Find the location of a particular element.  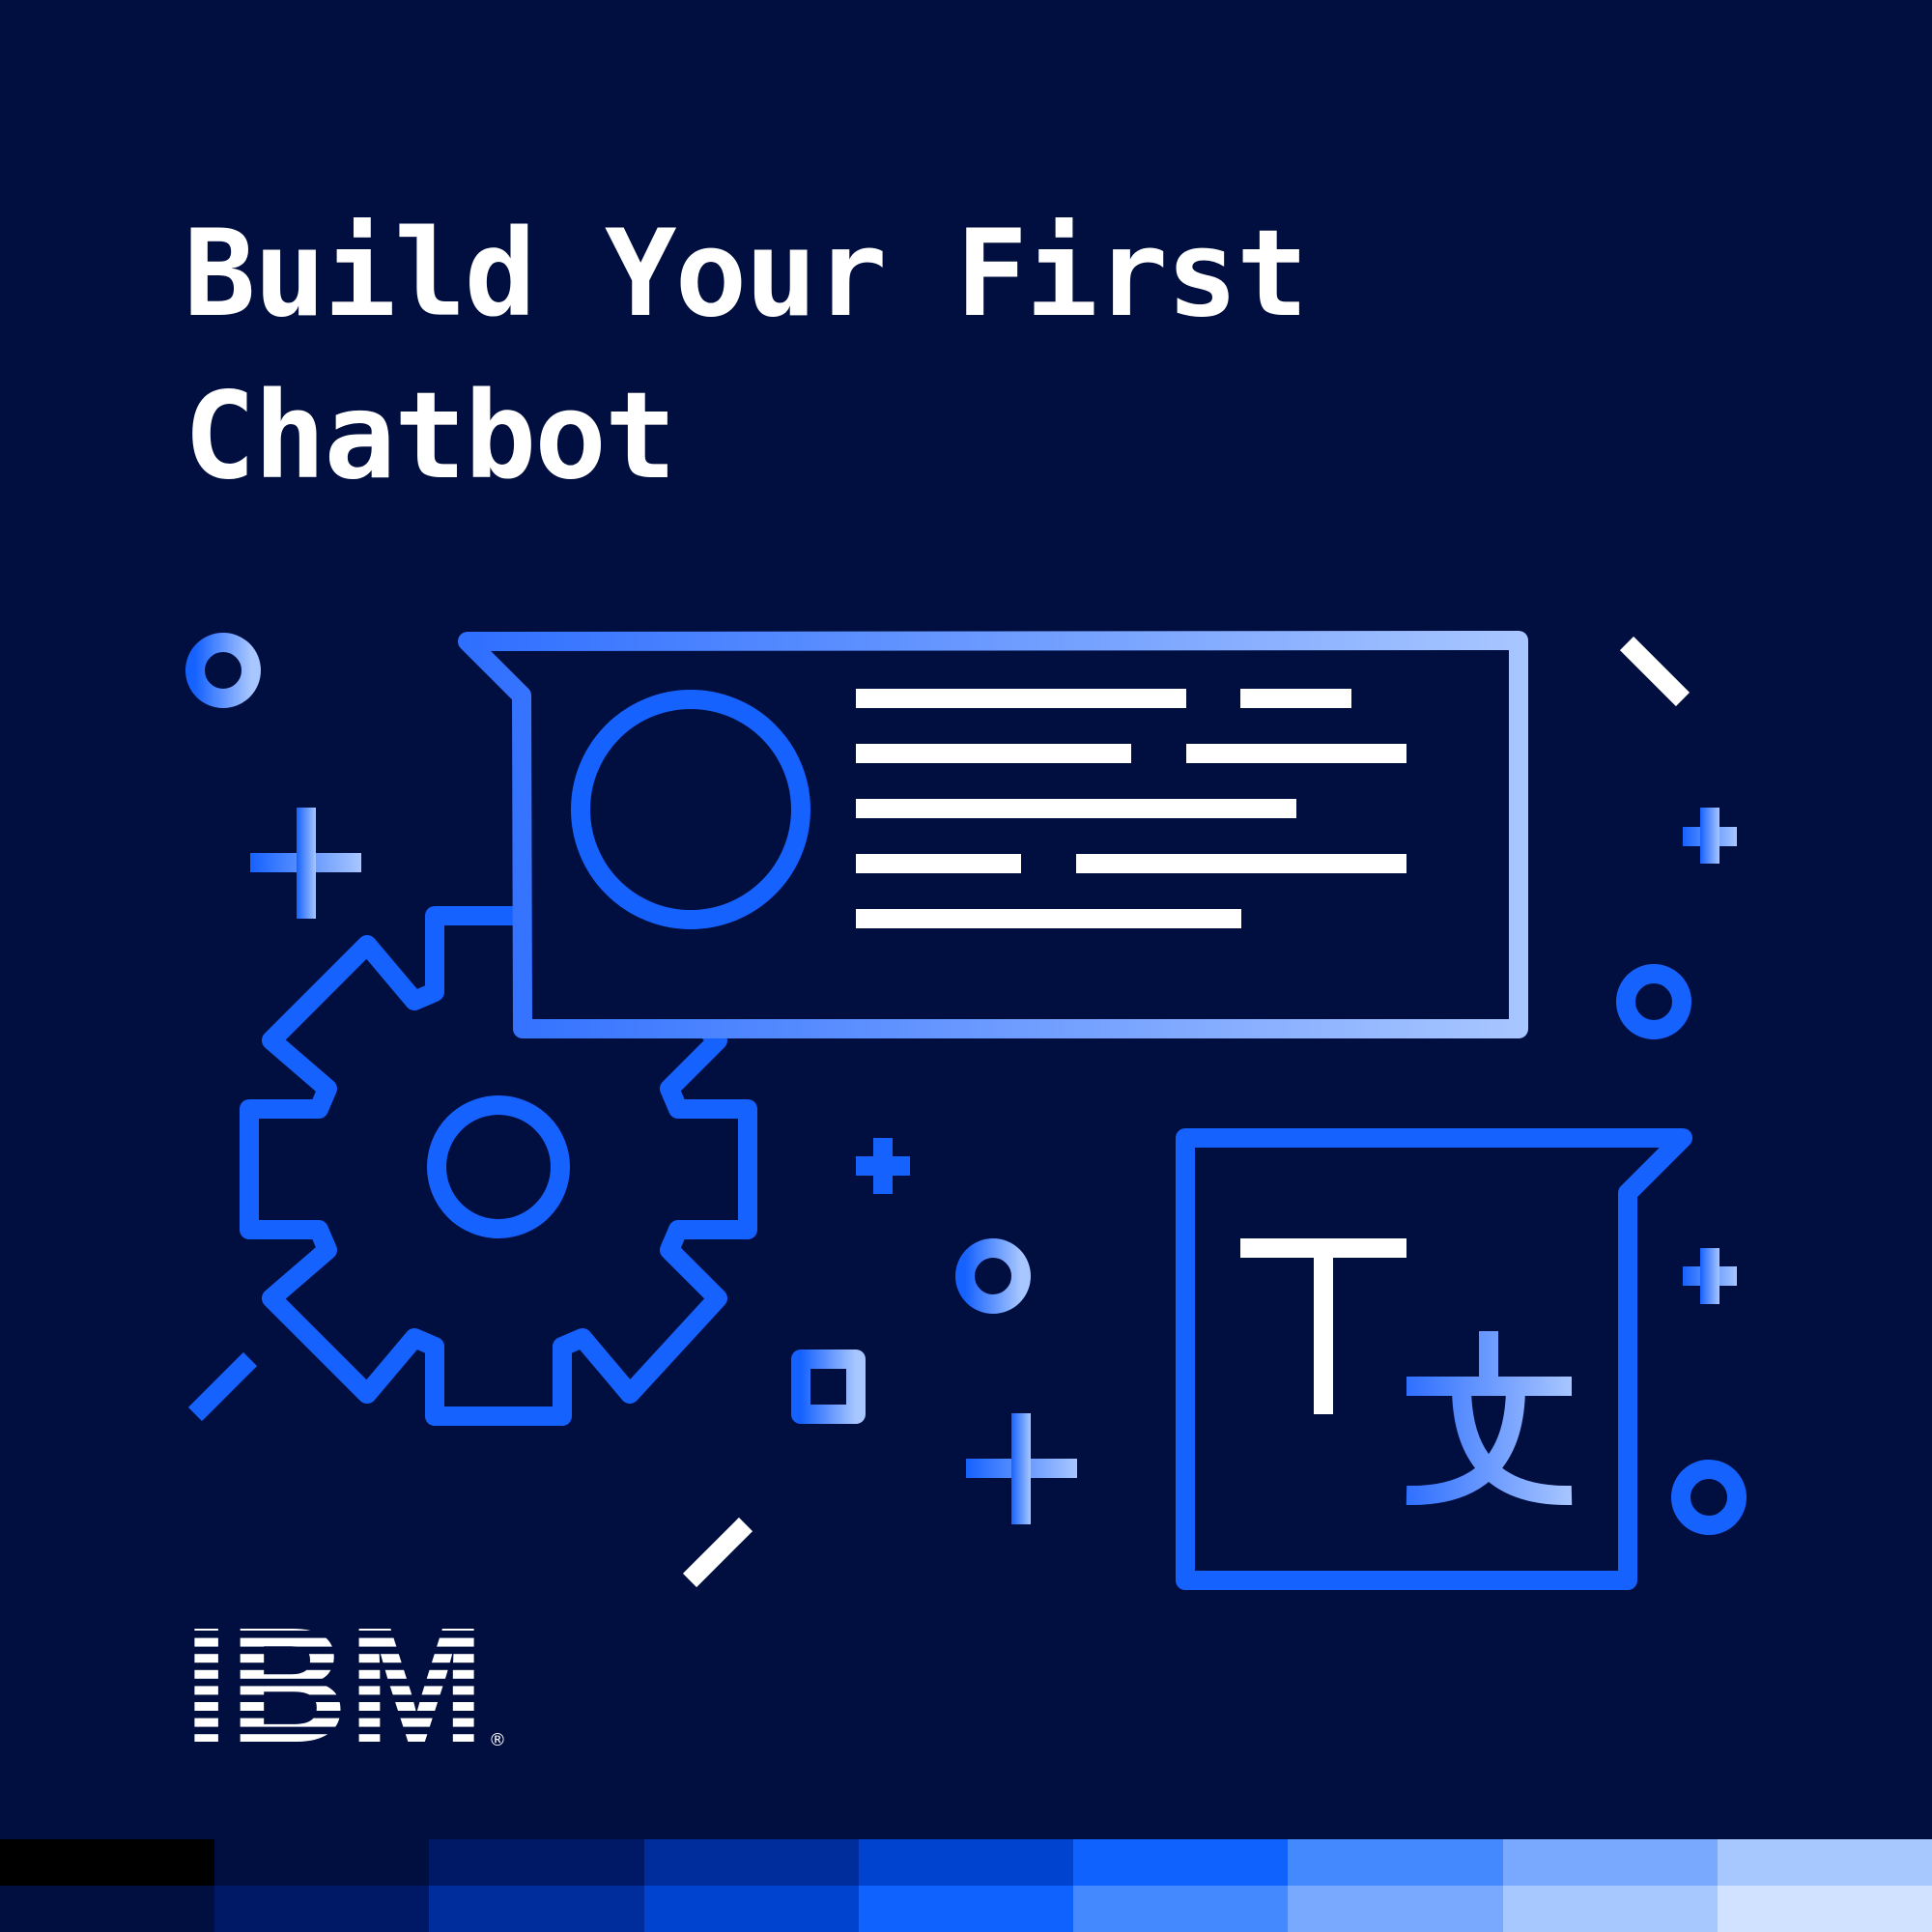

palette-row-bottom is located at coordinates (966, 1909).